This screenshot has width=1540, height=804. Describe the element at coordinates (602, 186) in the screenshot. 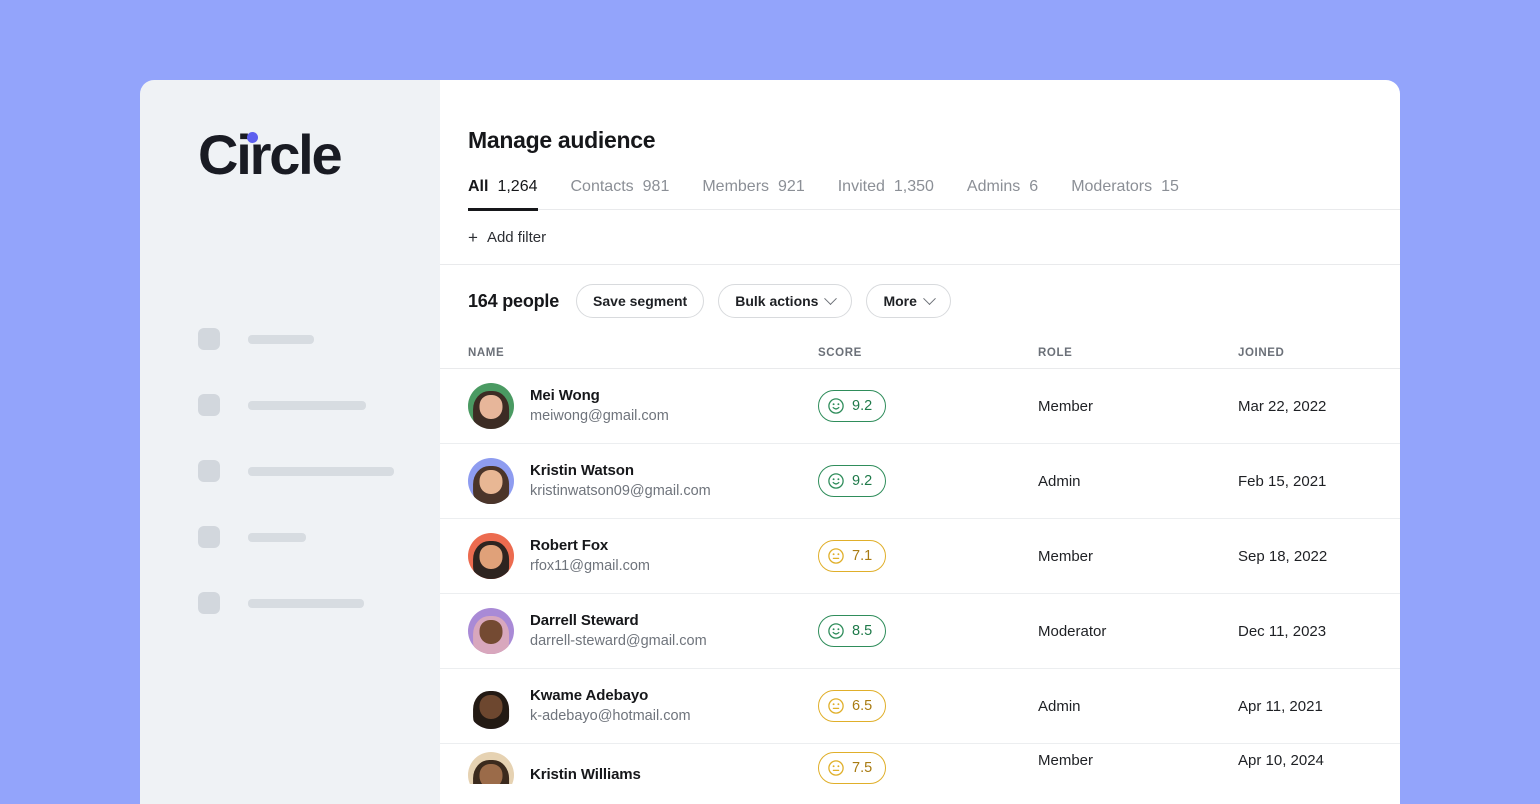

I see `tab-label: Contacts` at that location.